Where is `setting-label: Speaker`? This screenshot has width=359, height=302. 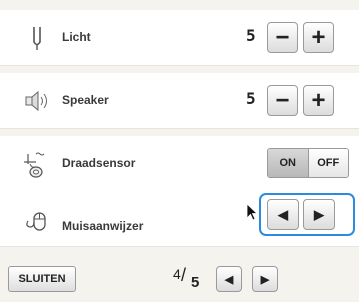 setting-label: Speaker is located at coordinates (85, 100).